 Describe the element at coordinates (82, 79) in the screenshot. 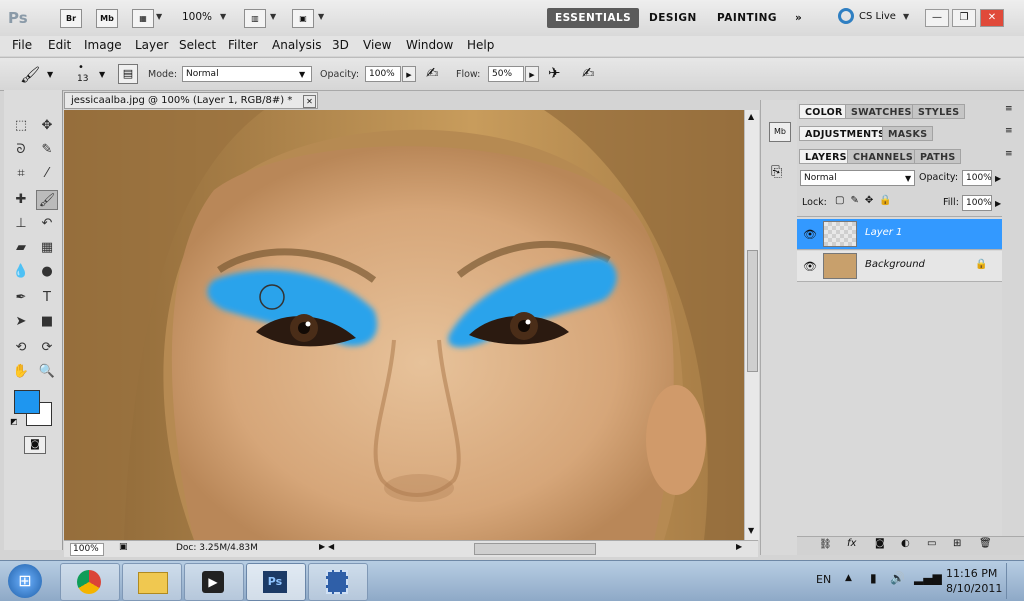

I see `brush-size-value: 13` at that location.